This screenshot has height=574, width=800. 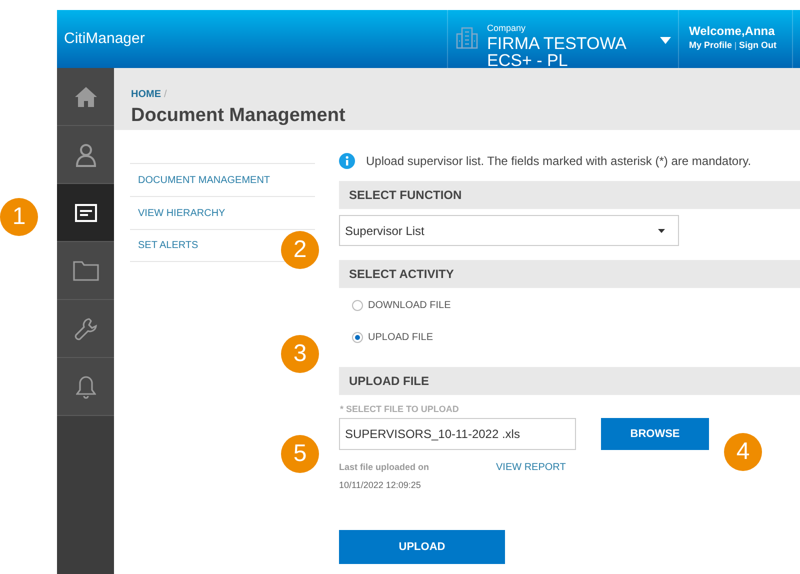 What do you see at coordinates (380, 485) in the screenshot?
I see `last-upload-time: 10/11/2022 12:09:25` at bounding box center [380, 485].